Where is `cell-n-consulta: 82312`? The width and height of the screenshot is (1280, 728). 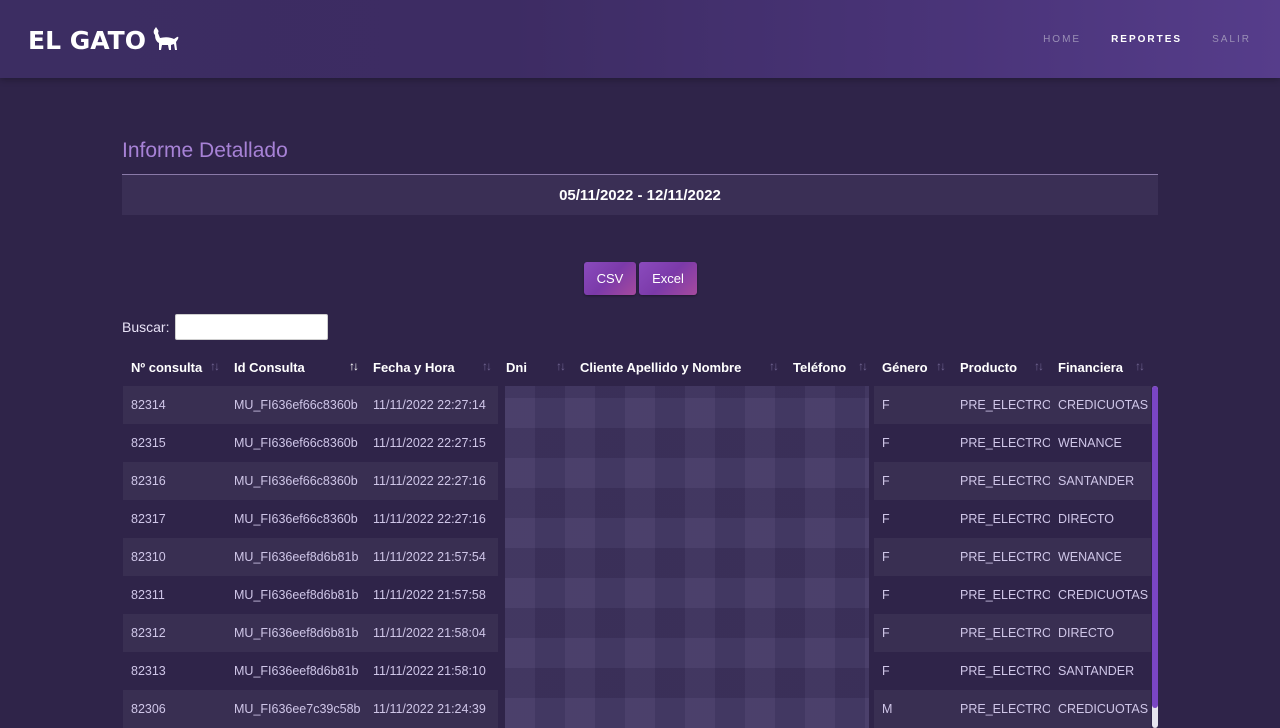
cell-n-consulta: 82312 is located at coordinates (174, 633).